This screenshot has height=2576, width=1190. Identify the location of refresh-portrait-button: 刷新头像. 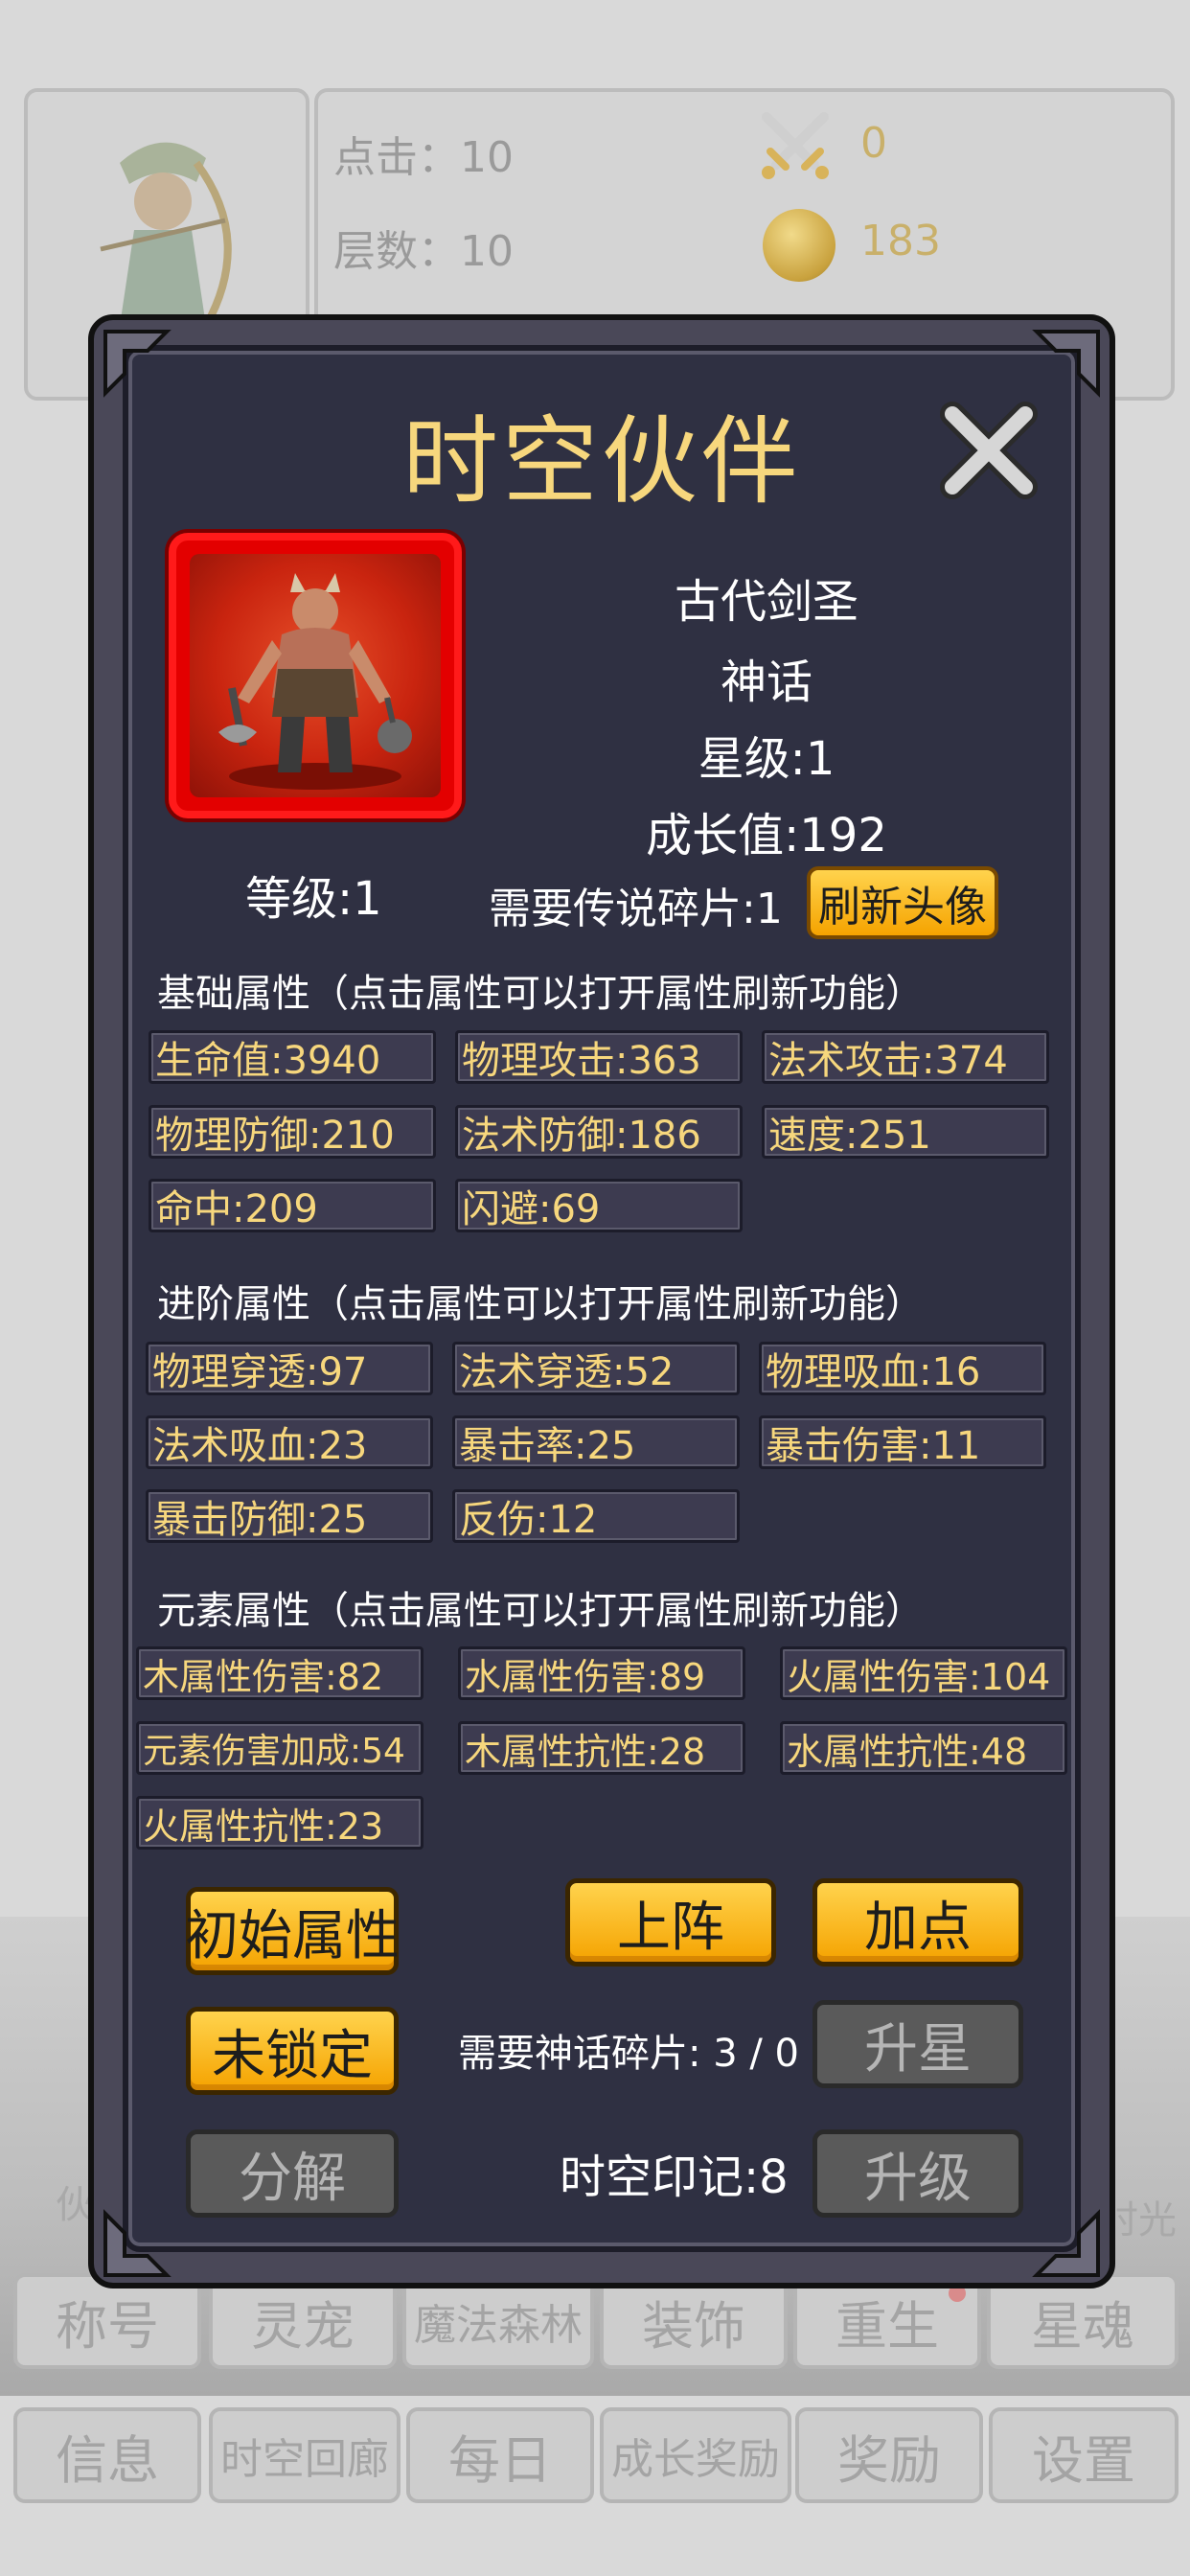
(903, 902).